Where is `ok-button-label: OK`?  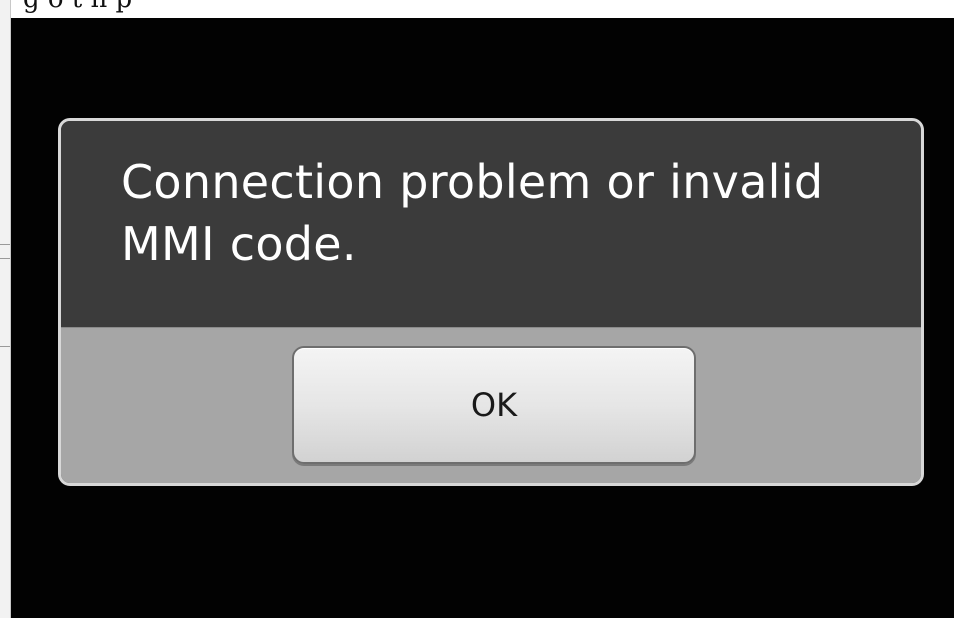 ok-button-label: OK is located at coordinates (494, 405).